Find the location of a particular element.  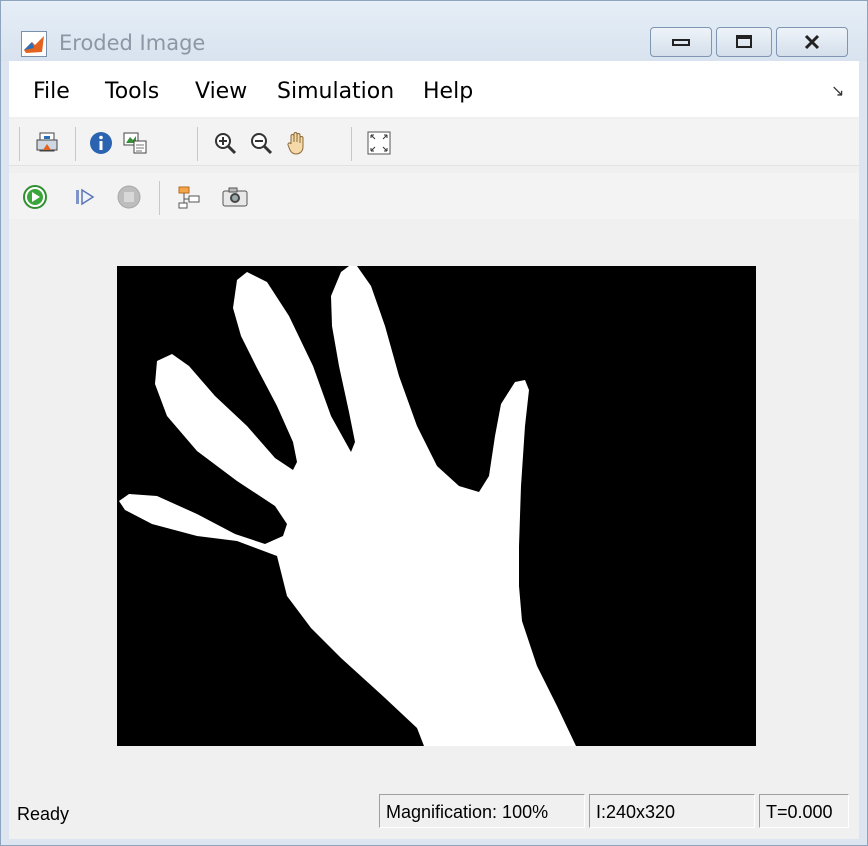

menu-simulation: Simulation is located at coordinates (335, 91).